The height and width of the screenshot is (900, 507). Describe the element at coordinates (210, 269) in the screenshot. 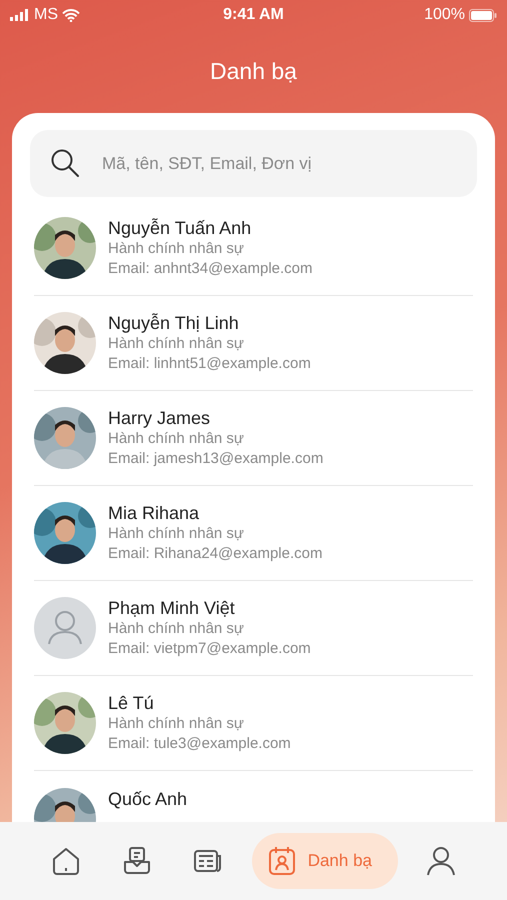

I see `contact-email: Email: anhnt34@example.com` at that location.